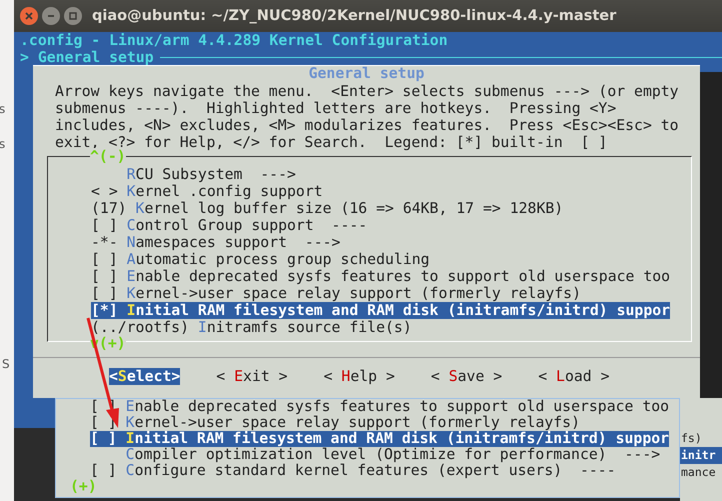 Image resolution: width=722 pixels, height=501 pixels. Describe the element at coordinates (366, 74) in the screenshot. I see `dialog-title: General setup` at that location.